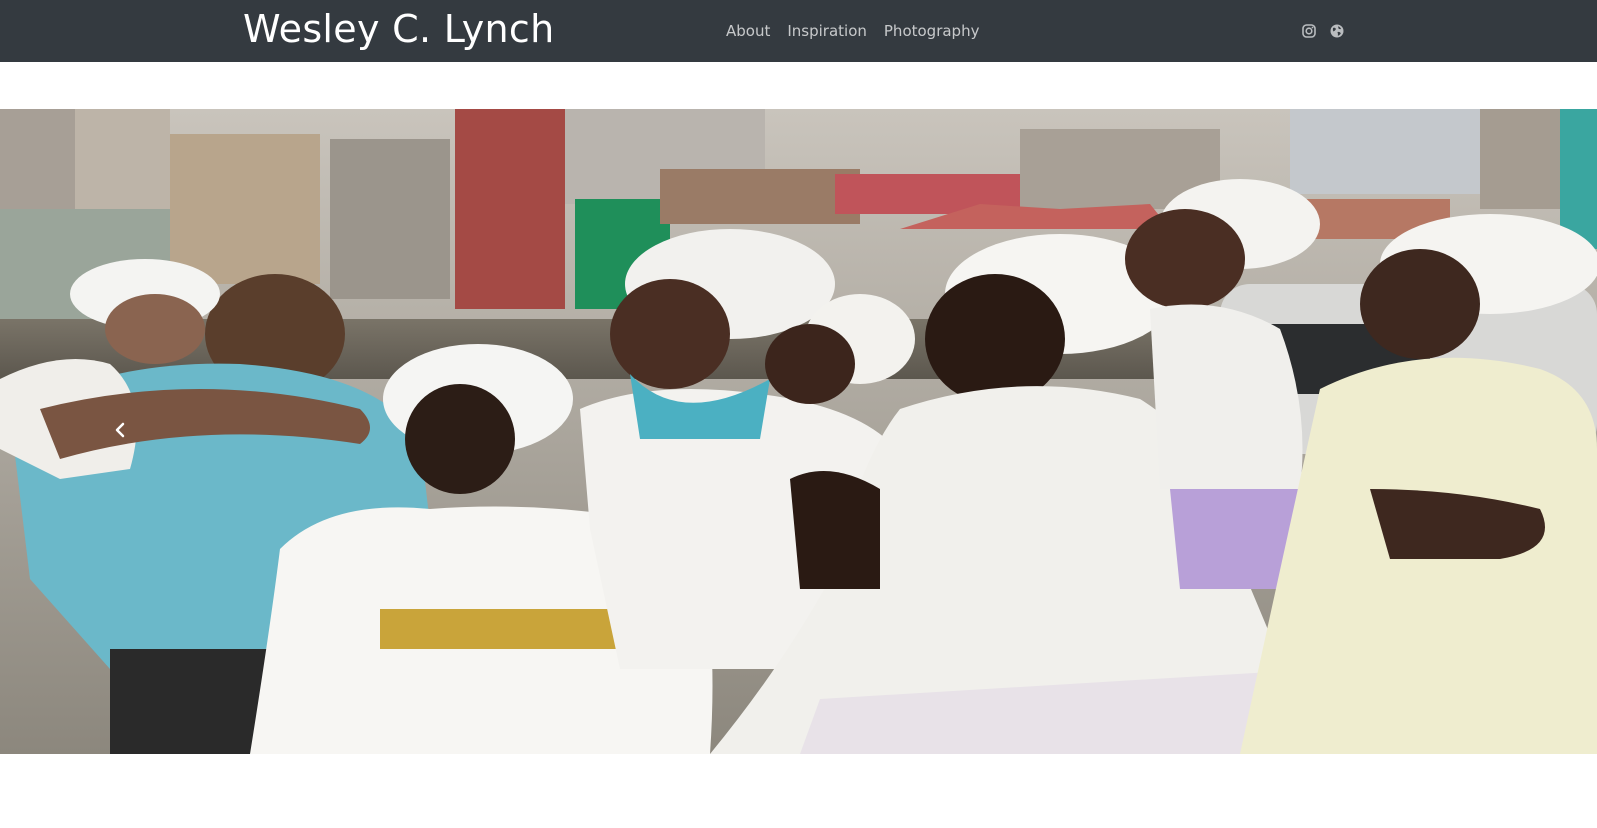 This screenshot has width=1597, height=828. I want to click on brand-title: Wesley C. Lynch, so click(398, 29).